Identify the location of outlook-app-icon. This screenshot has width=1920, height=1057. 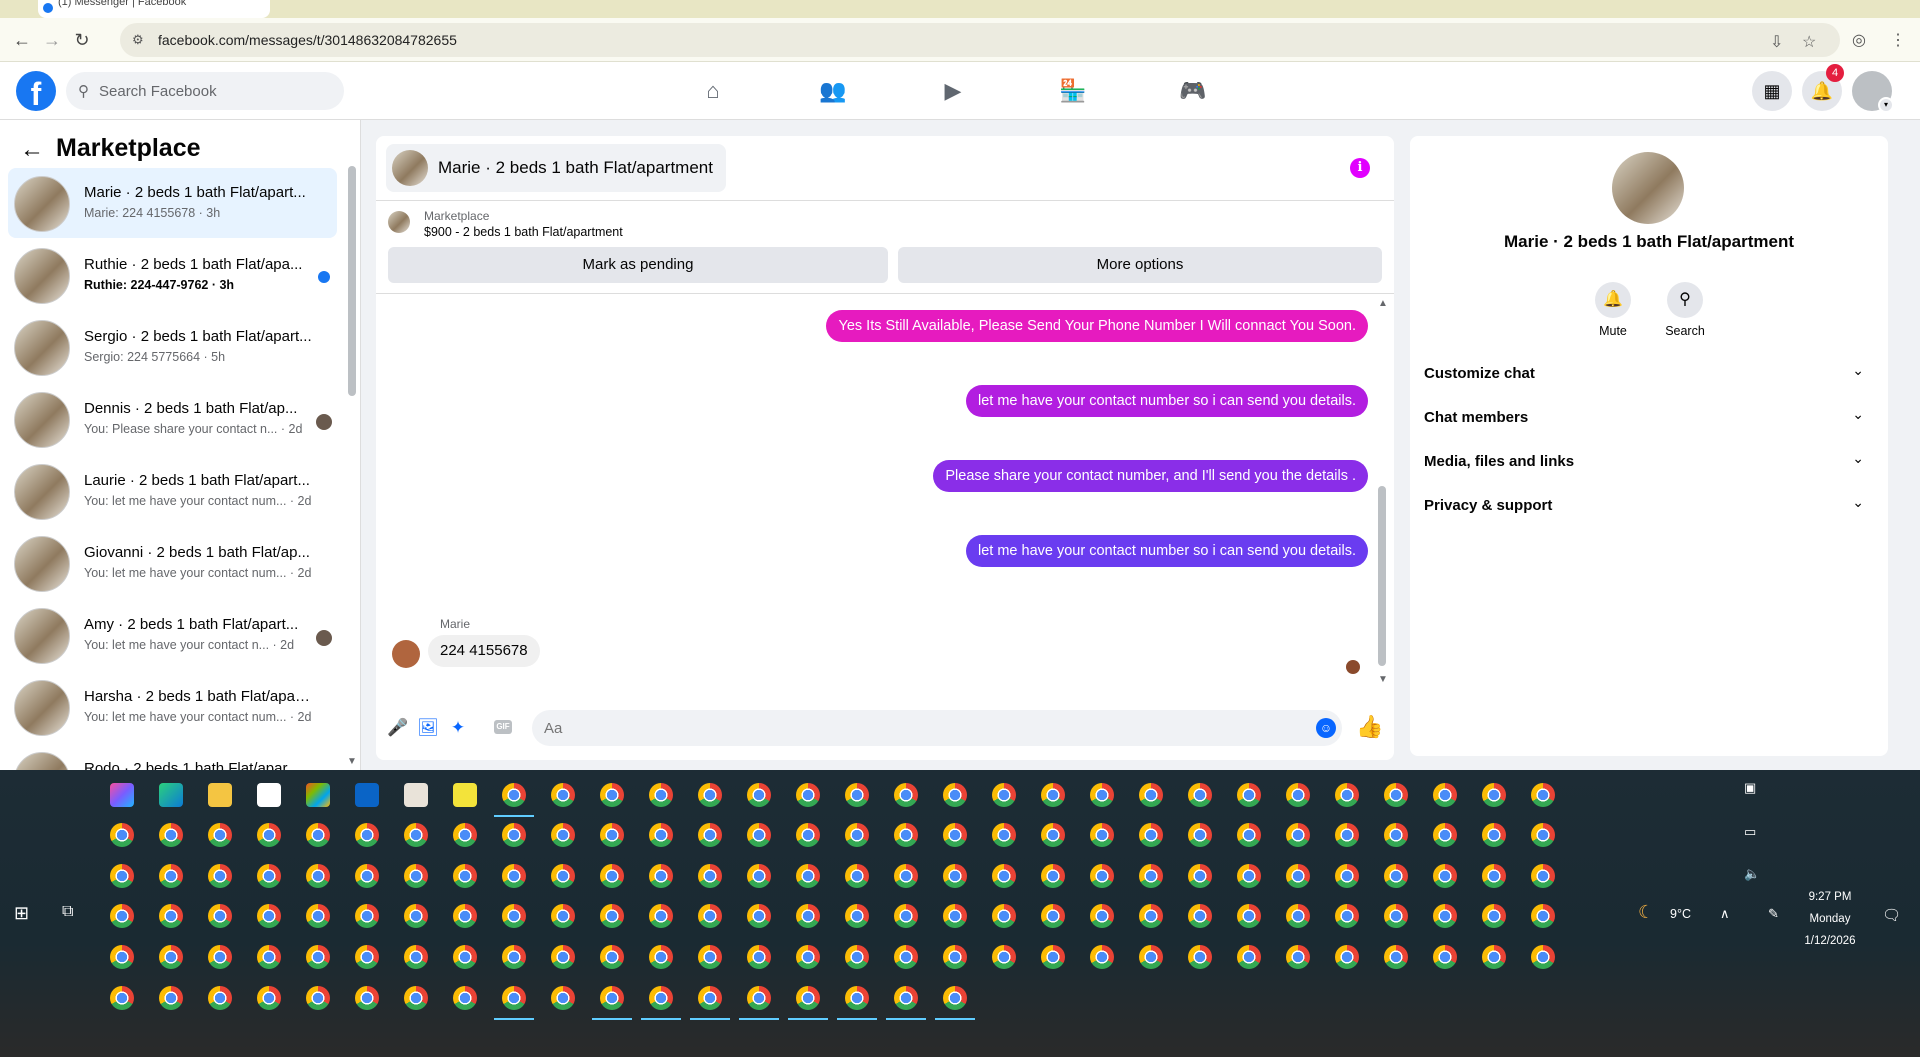
(367, 795).